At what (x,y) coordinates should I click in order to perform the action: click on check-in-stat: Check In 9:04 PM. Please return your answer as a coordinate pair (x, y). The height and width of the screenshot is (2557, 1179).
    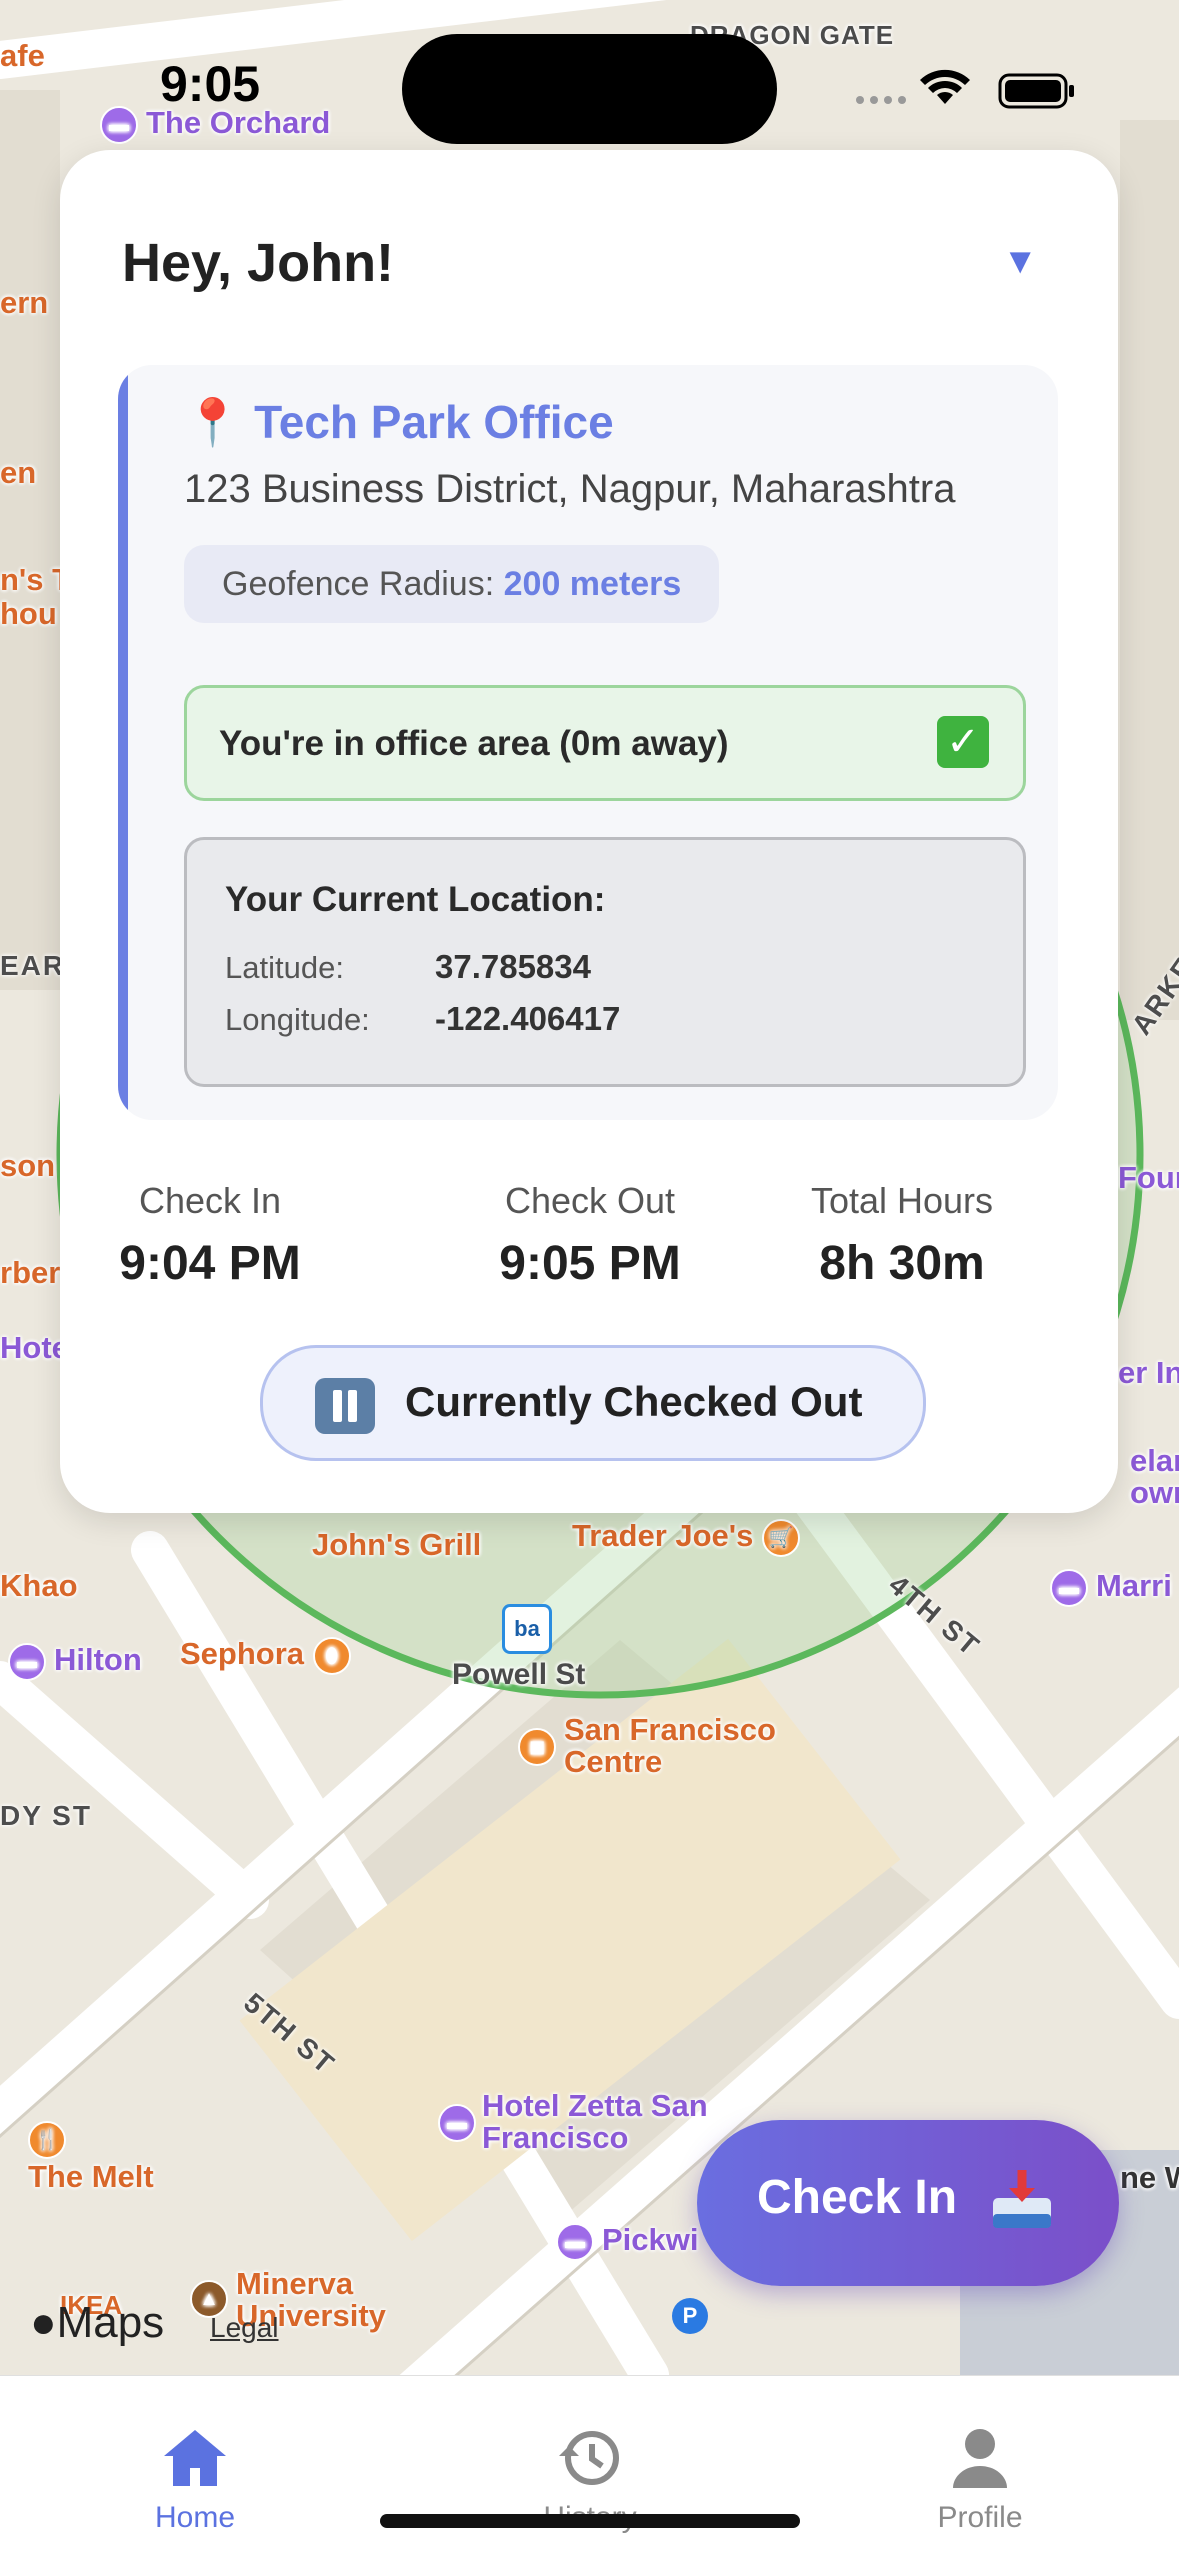
    Looking at the image, I should click on (210, 1235).